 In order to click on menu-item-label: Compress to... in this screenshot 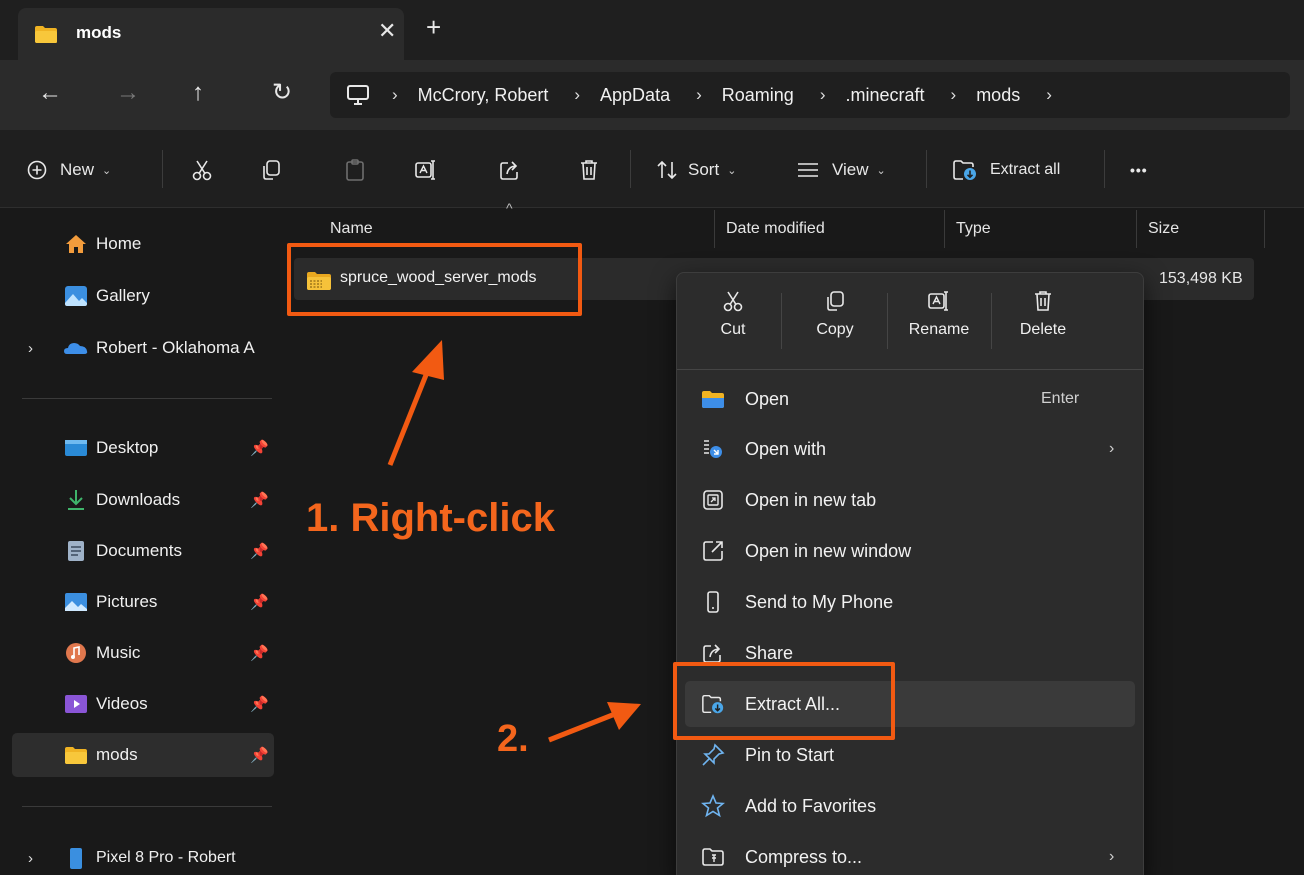, I will do `click(804, 856)`.